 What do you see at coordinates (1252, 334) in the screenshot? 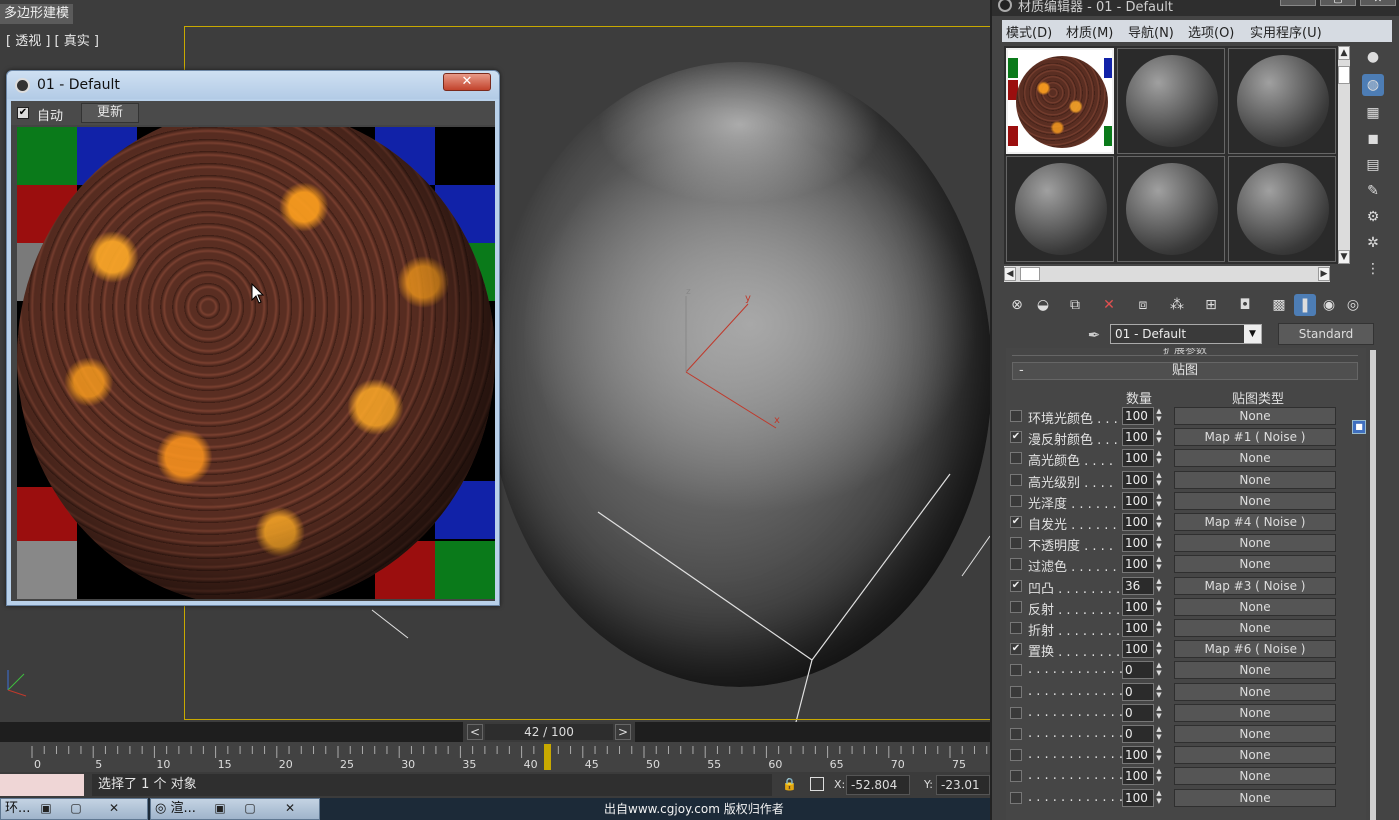
I see `chevron-down-icon: ▼` at bounding box center [1252, 334].